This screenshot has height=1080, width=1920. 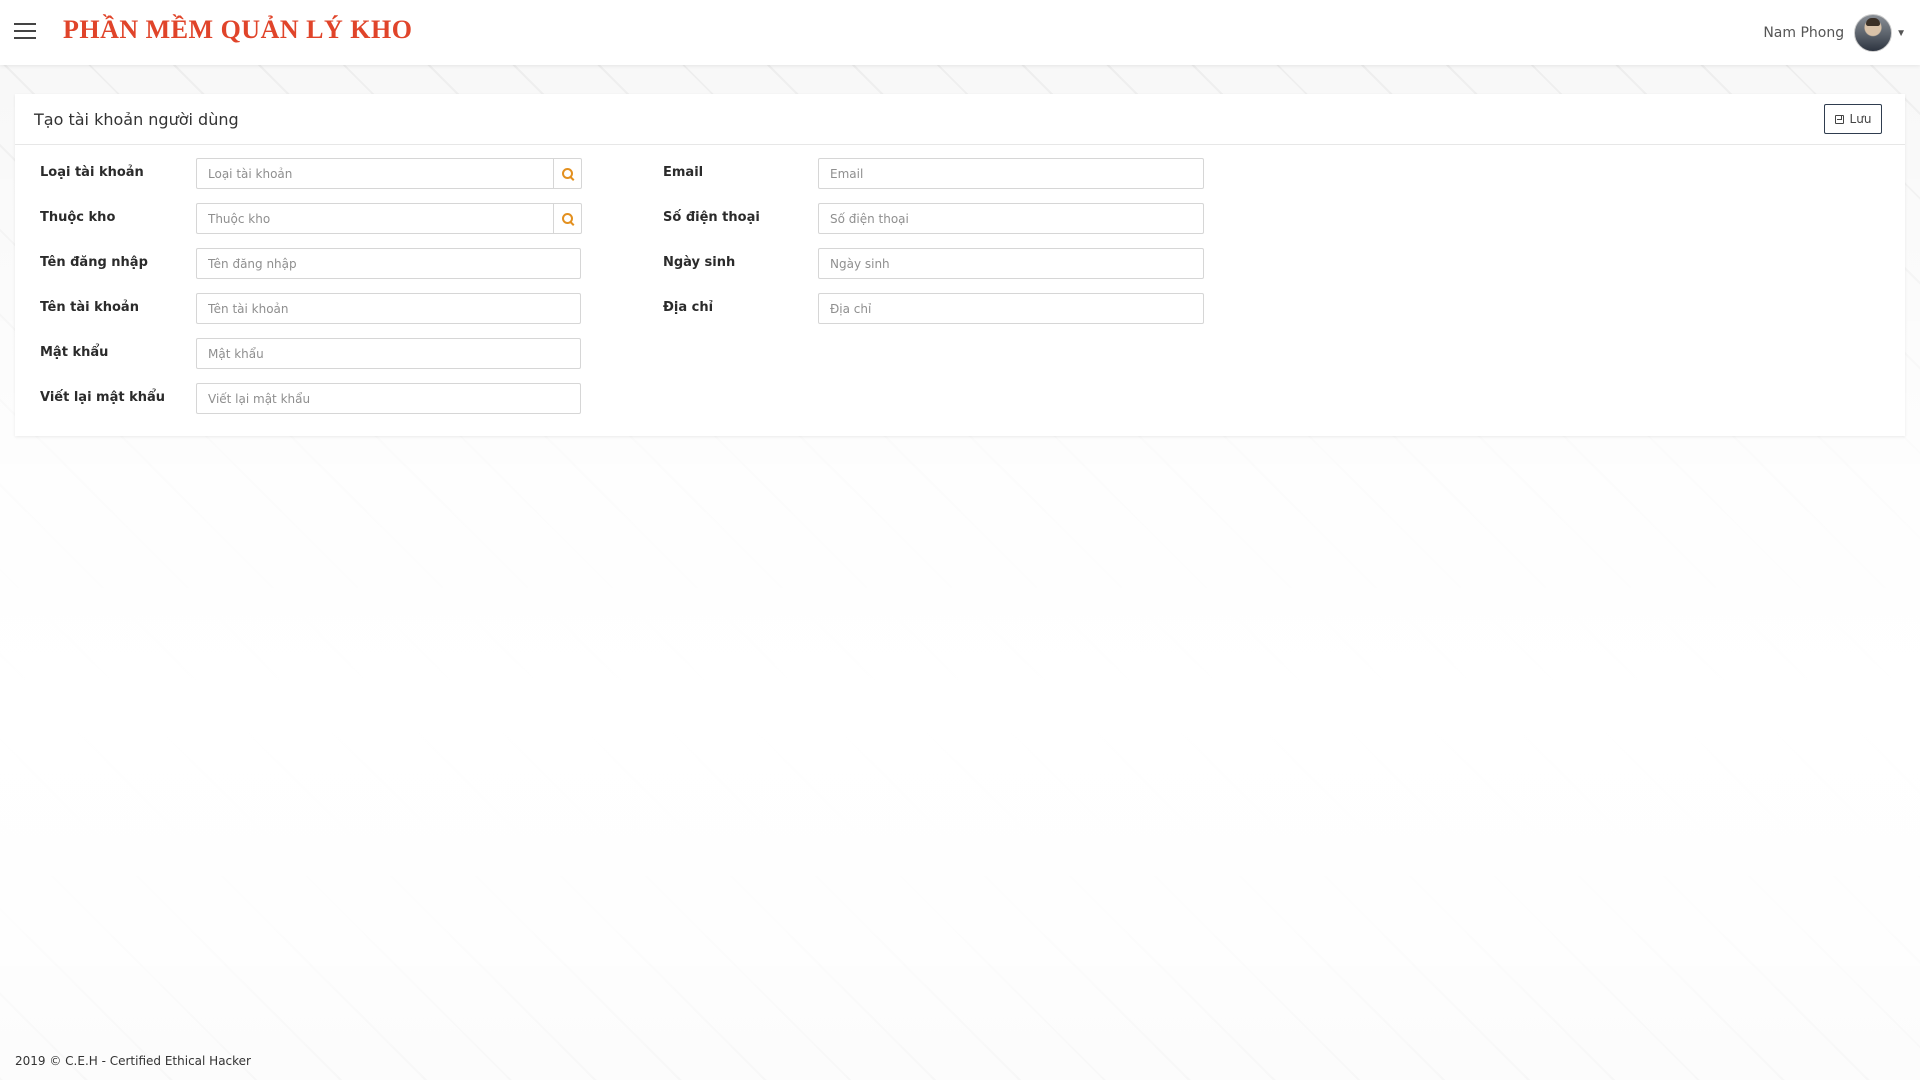 I want to click on account-type-label: Loại tài khoản, so click(x=92, y=172).